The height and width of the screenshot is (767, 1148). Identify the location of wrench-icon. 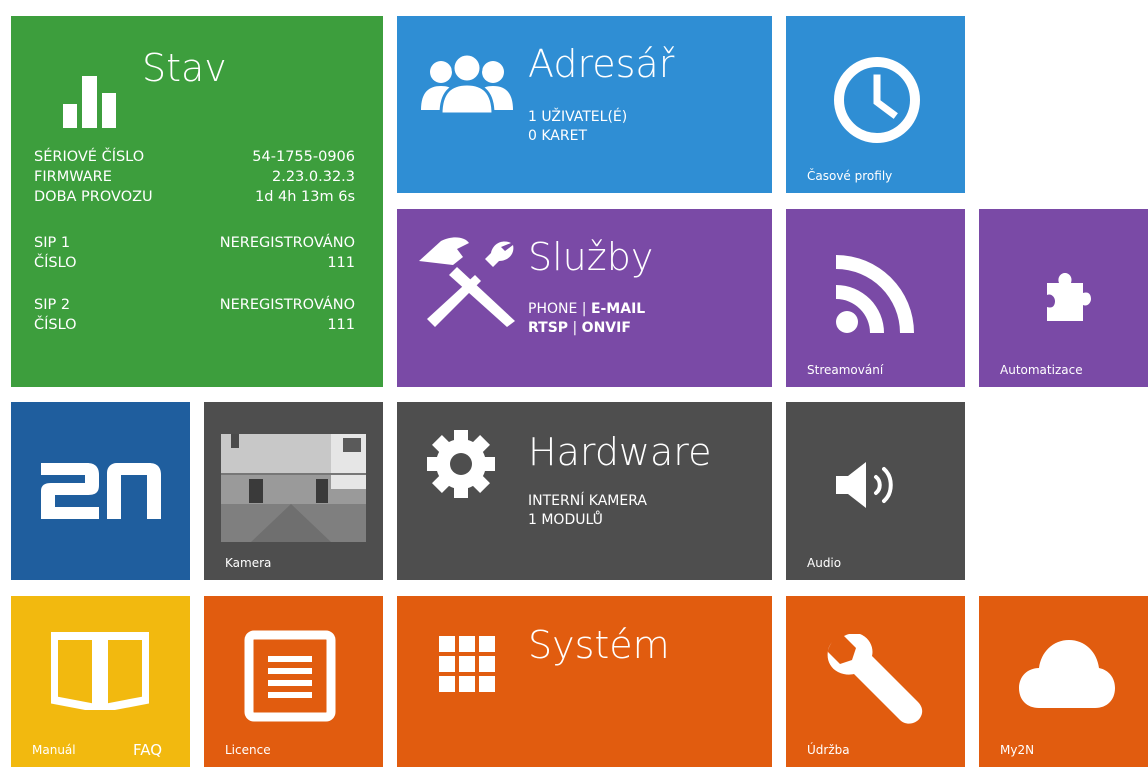
(875, 679).